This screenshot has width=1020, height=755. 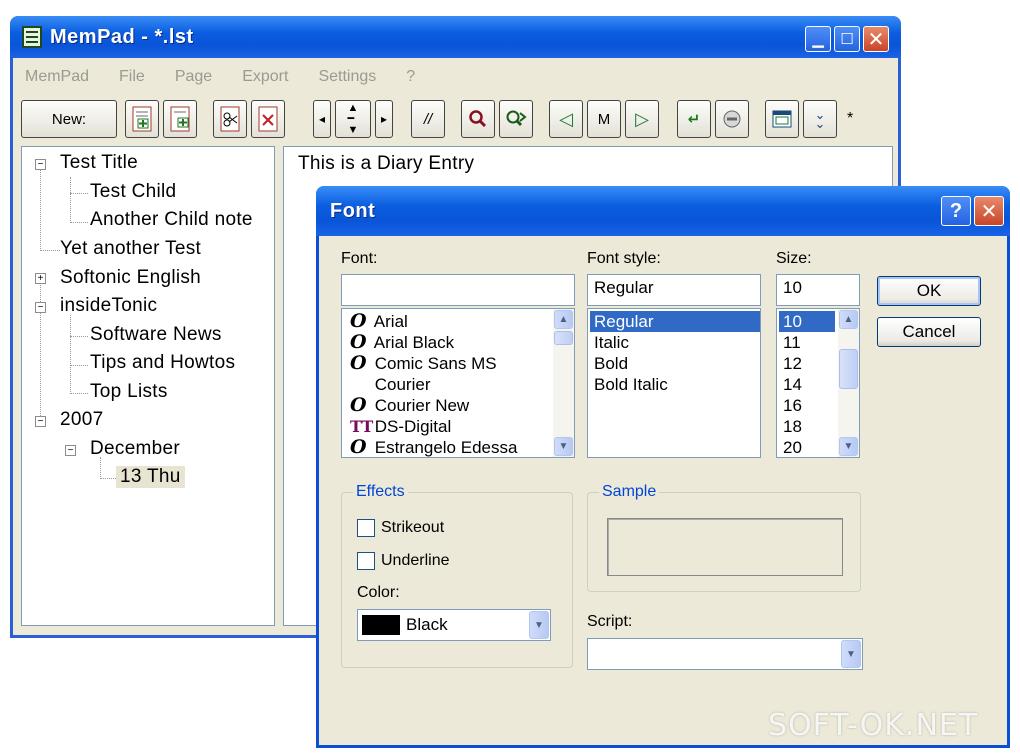 What do you see at coordinates (792, 447) in the screenshot?
I see `size-list-item: 20` at bounding box center [792, 447].